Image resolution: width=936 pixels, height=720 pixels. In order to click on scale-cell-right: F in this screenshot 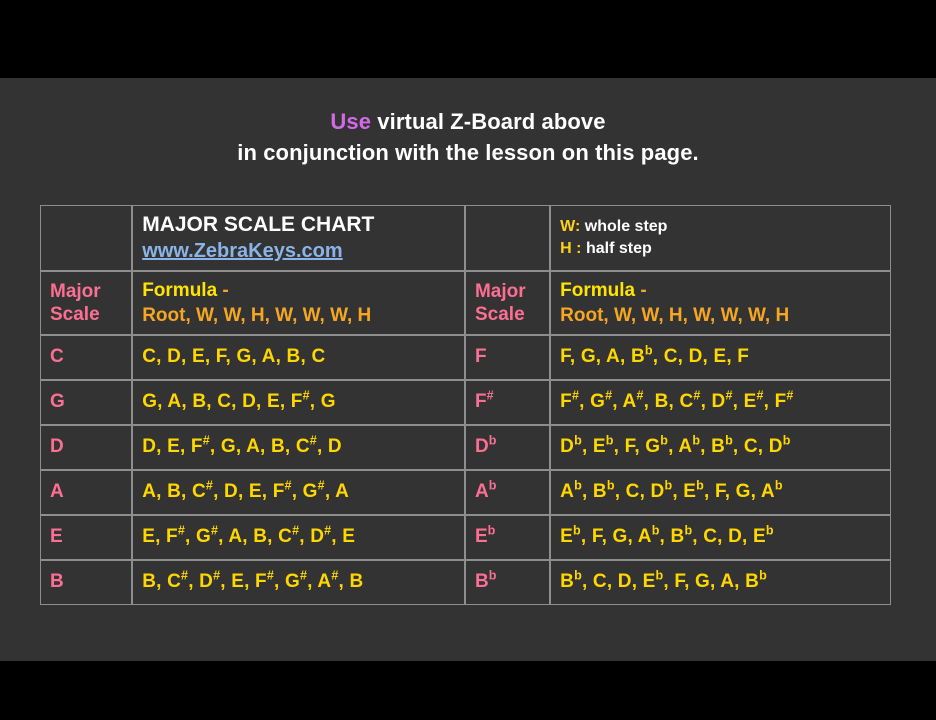, I will do `click(507, 357)`.